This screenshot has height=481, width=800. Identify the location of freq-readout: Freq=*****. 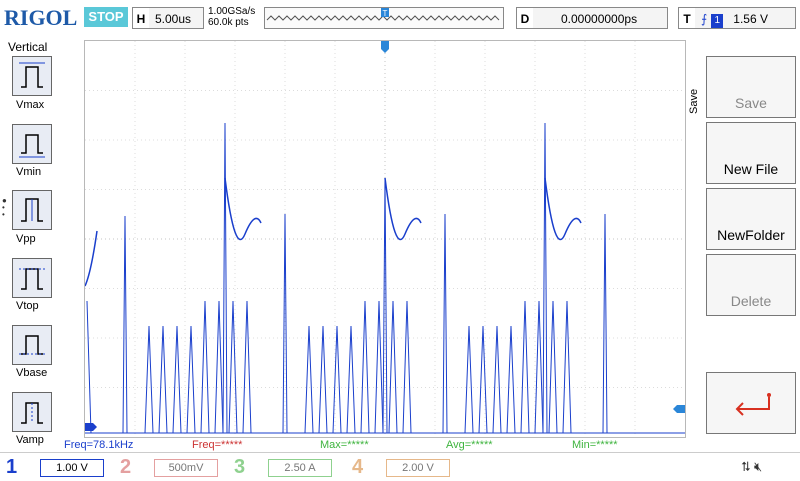
(217, 445).